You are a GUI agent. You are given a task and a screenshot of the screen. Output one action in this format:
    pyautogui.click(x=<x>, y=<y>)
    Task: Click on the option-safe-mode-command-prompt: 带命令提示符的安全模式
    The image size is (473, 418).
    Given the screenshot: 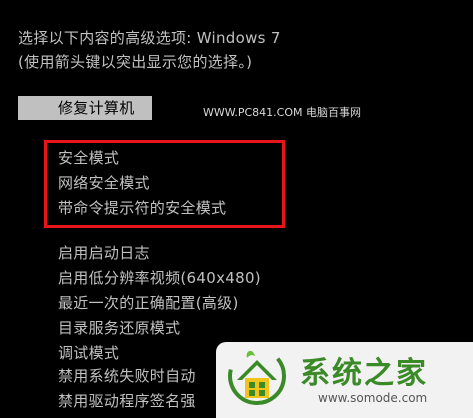 What is the action you would take?
    pyautogui.click(x=142, y=208)
    